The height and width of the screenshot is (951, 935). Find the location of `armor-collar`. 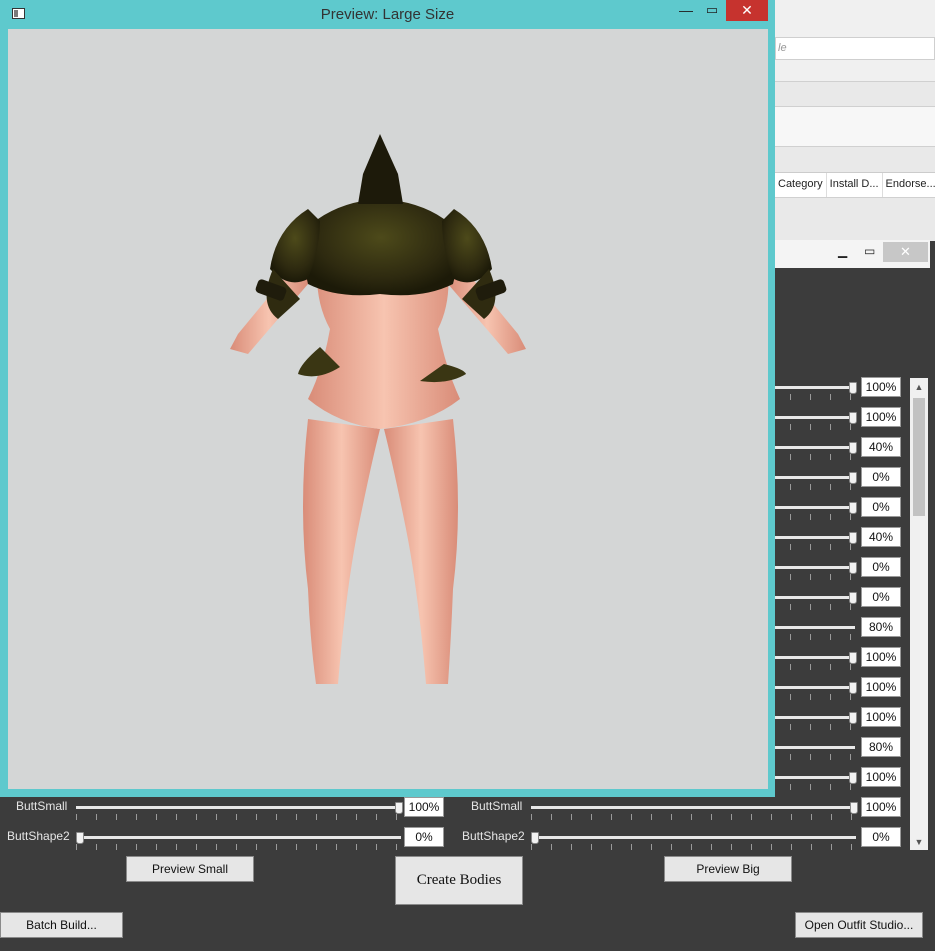

armor-collar is located at coordinates (380, 169).